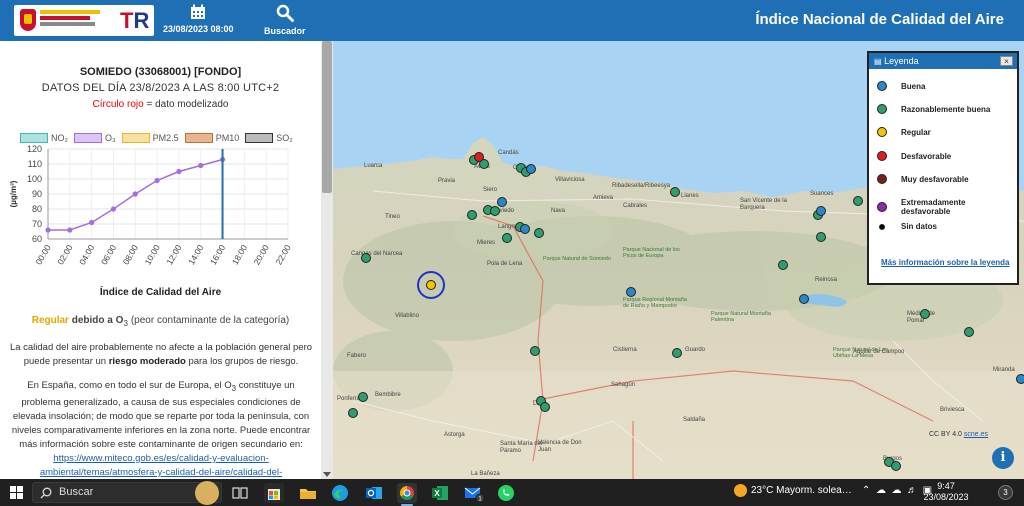 Image resolution: width=1024 pixels, height=506 pixels. Describe the element at coordinates (16, 492) in the screenshot. I see `windows-start-icon` at that location.